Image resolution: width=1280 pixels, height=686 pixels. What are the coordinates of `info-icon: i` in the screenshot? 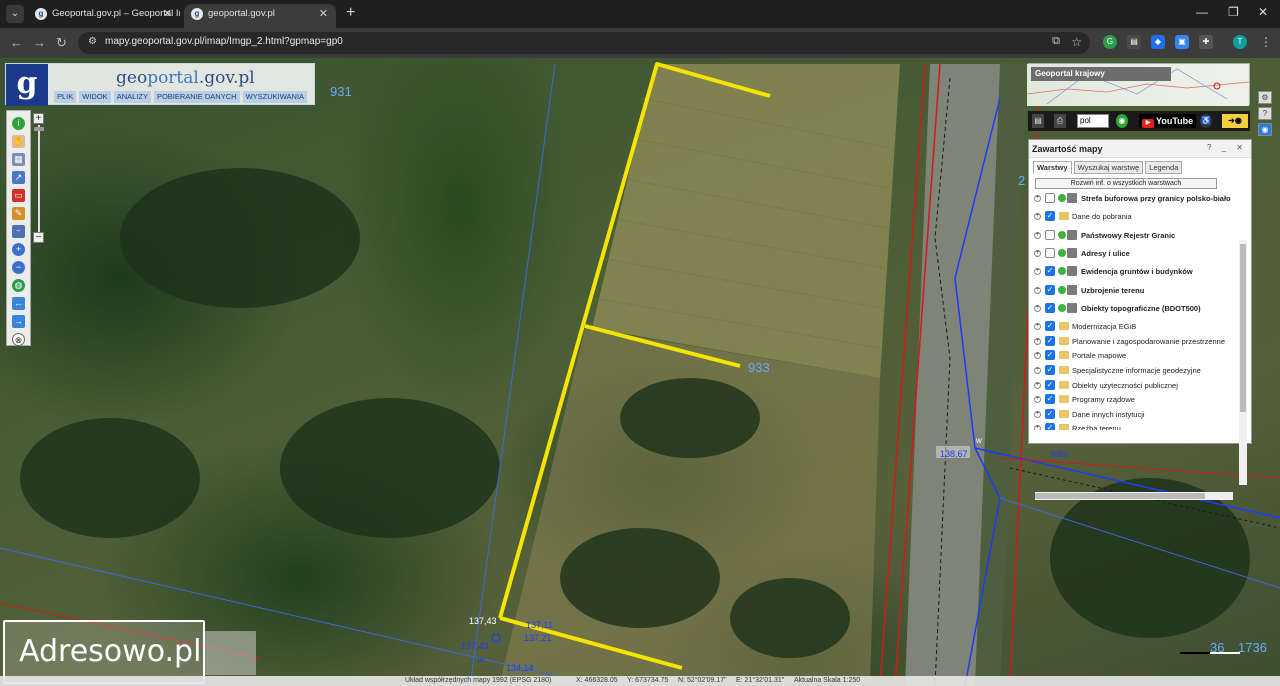 It's located at (18, 123).